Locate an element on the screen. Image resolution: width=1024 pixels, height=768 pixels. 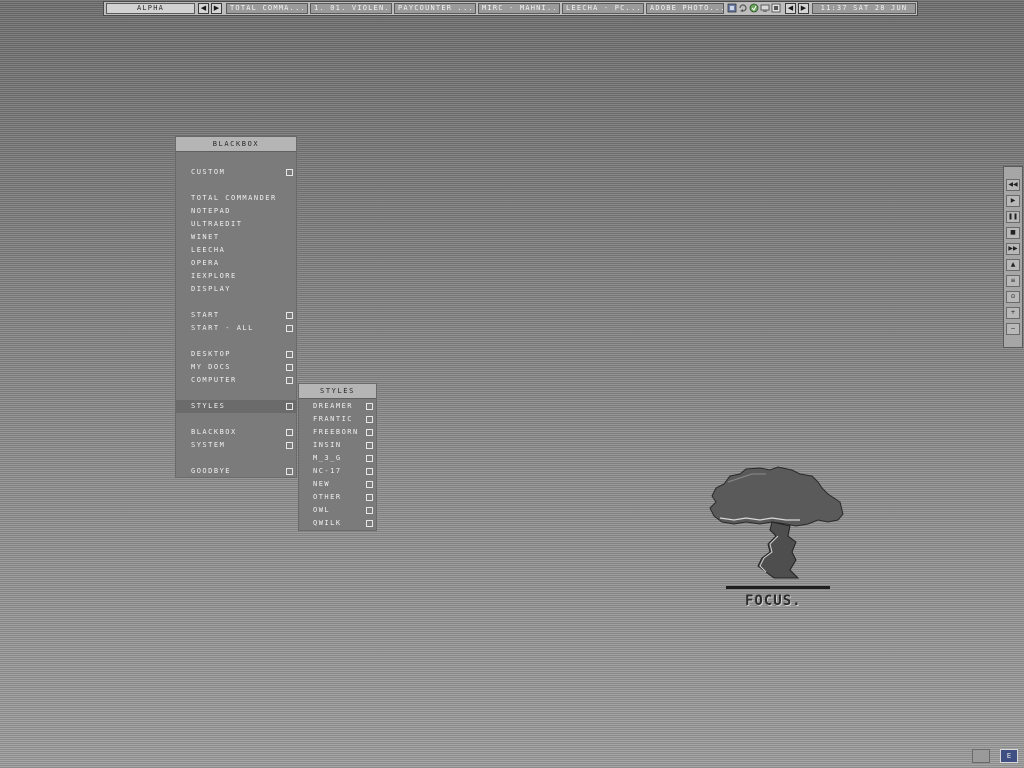
menu-item-label: SYSTEM is located at coordinates (208, 445).